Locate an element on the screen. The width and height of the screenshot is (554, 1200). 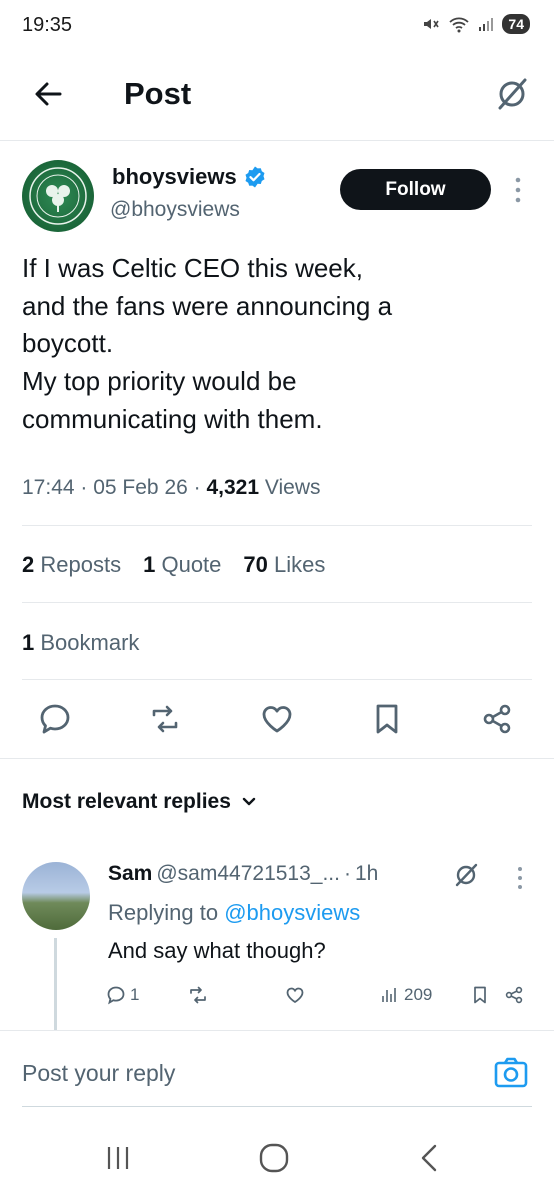
likes-stat: 70 Likes is located at coordinates (284, 565).